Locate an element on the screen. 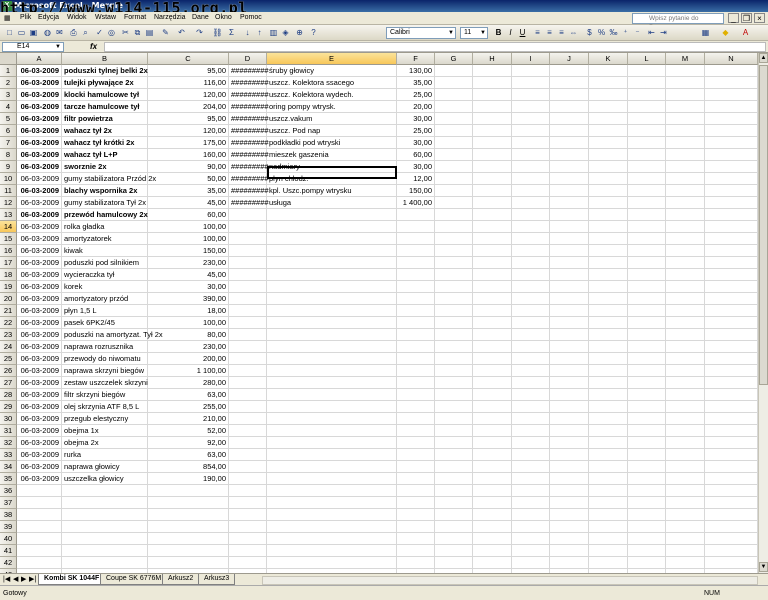 The width and height of the screenshot is (768, 600). cell-b13: przewód hamulcowy 2x is located at coordinates (105, 215).